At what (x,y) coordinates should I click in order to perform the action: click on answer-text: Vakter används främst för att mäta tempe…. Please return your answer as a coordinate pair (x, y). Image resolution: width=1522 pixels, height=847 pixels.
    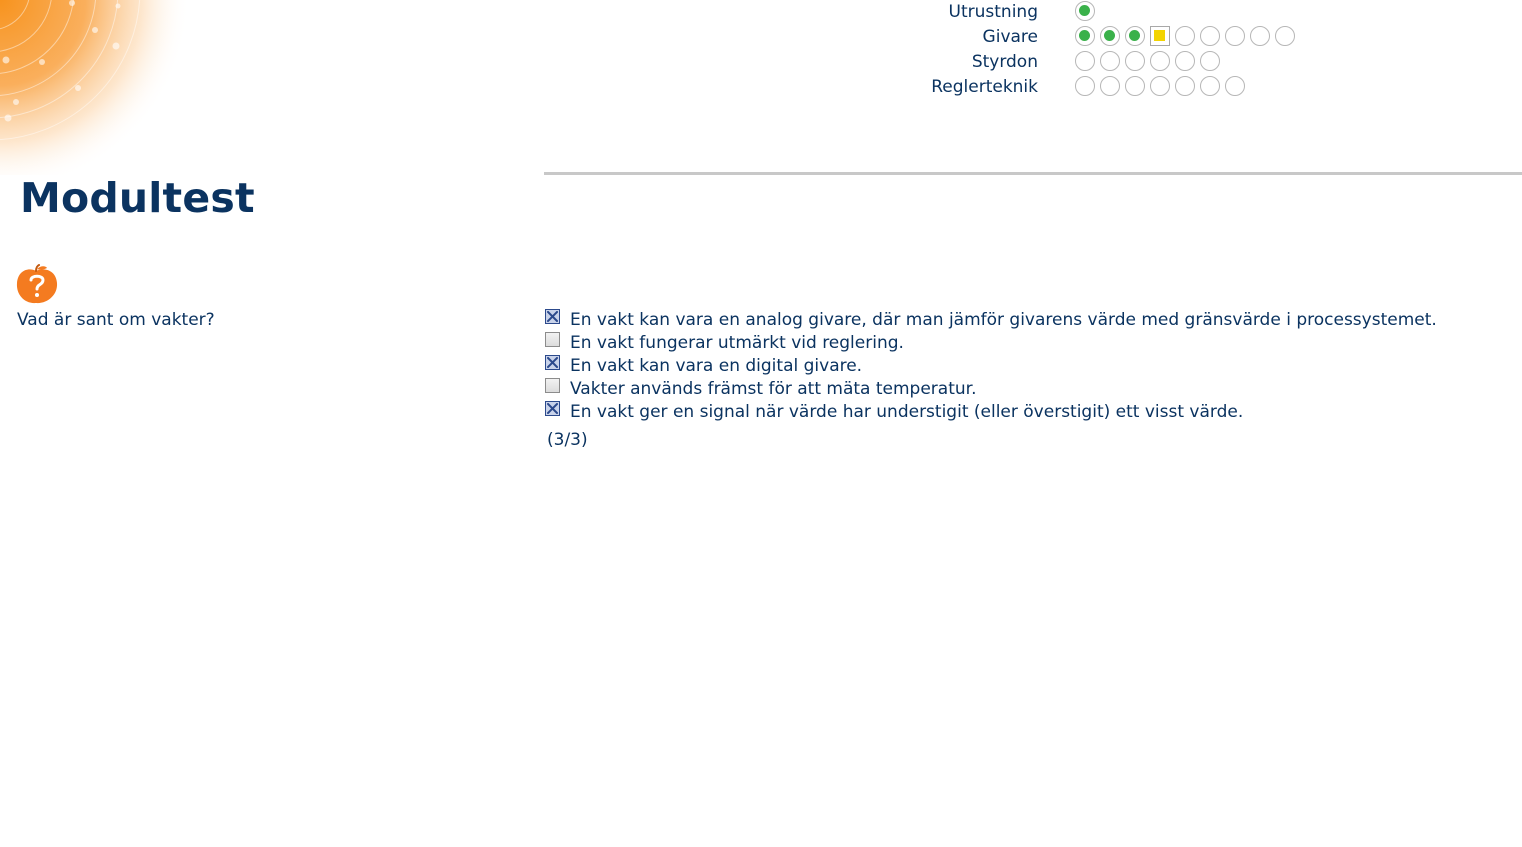
    Looking at the image, I should click on (773, 389).